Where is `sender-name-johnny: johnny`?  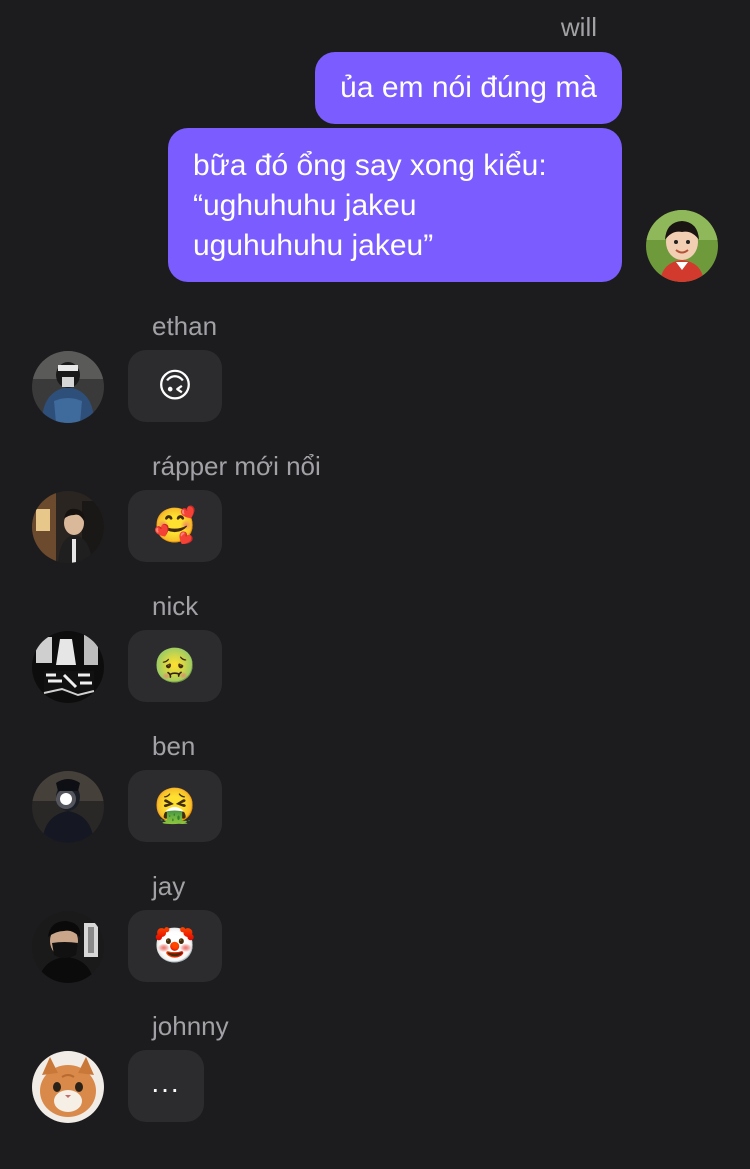
sender-name-johnny: johnny is located at coordinates (190, 1026).